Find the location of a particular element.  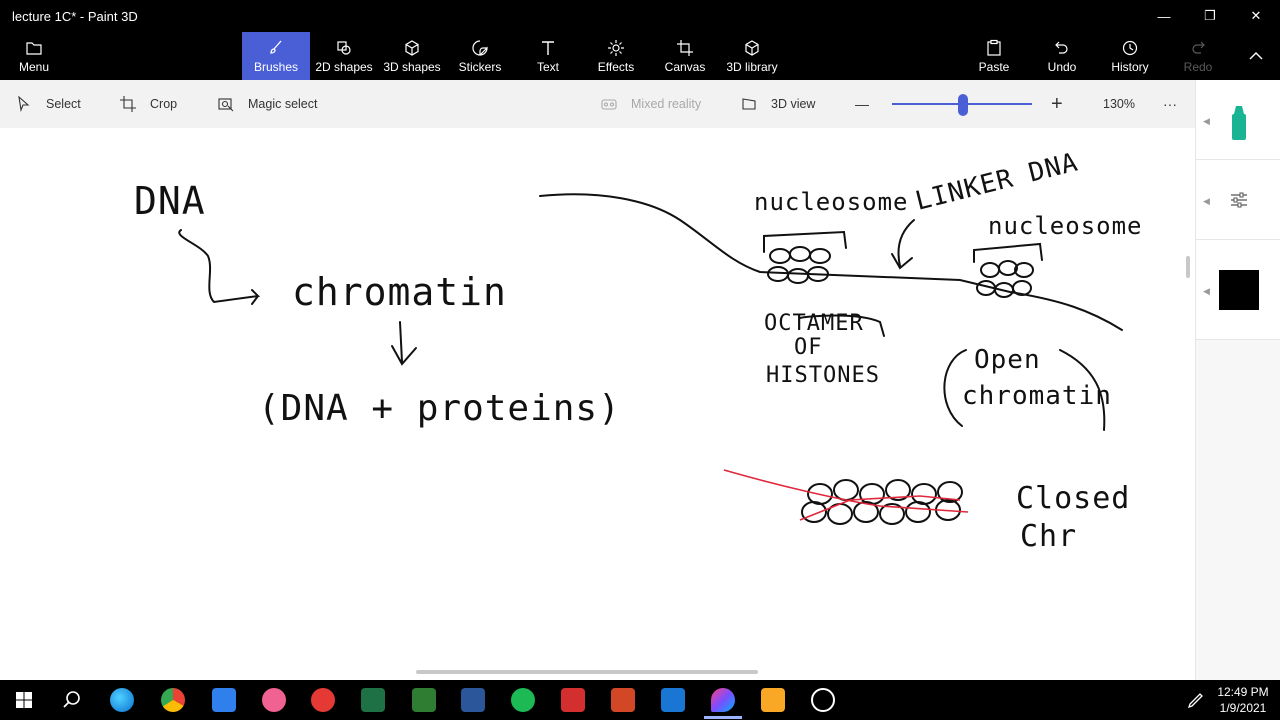

edge-icon is located at coordinates (122, 700).